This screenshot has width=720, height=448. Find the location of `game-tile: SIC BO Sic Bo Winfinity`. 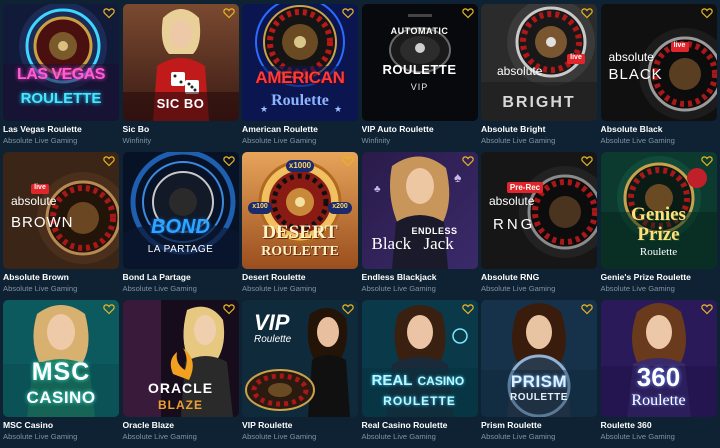

game-tile: SIC BO Sic Bo Winfinity is located at coordinates (180, 78).